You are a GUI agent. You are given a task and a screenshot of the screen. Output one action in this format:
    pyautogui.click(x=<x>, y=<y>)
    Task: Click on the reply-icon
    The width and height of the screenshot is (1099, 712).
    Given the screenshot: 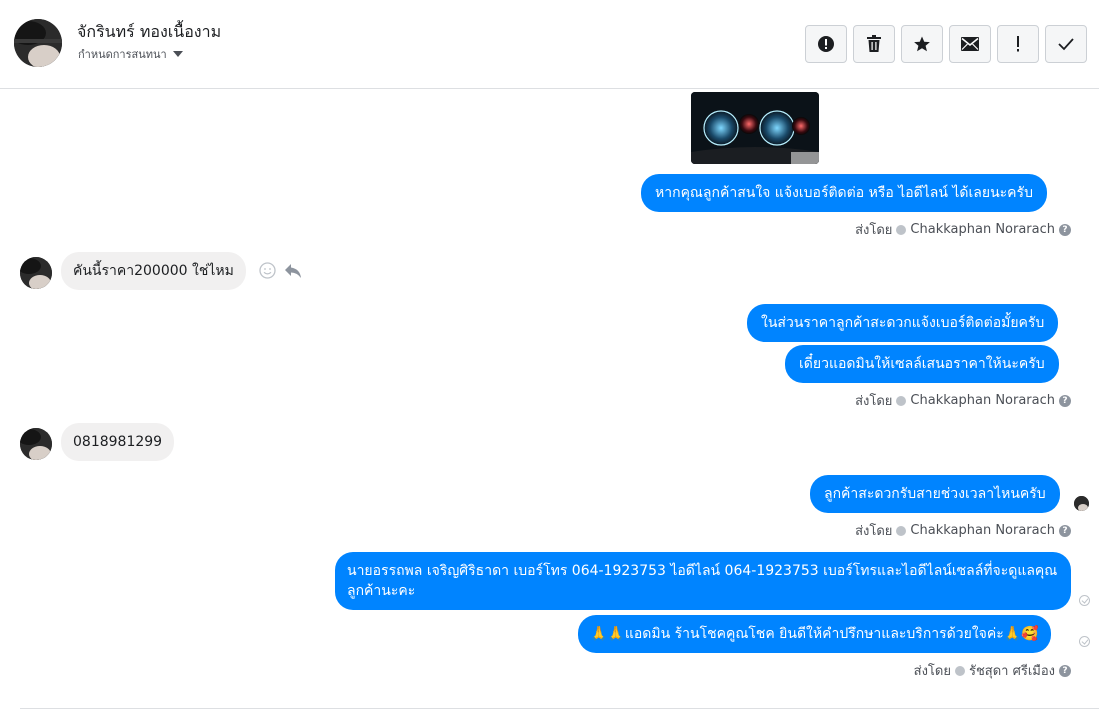 What is the action you would take?
    pyautogui.click(x=293, y=271)
    